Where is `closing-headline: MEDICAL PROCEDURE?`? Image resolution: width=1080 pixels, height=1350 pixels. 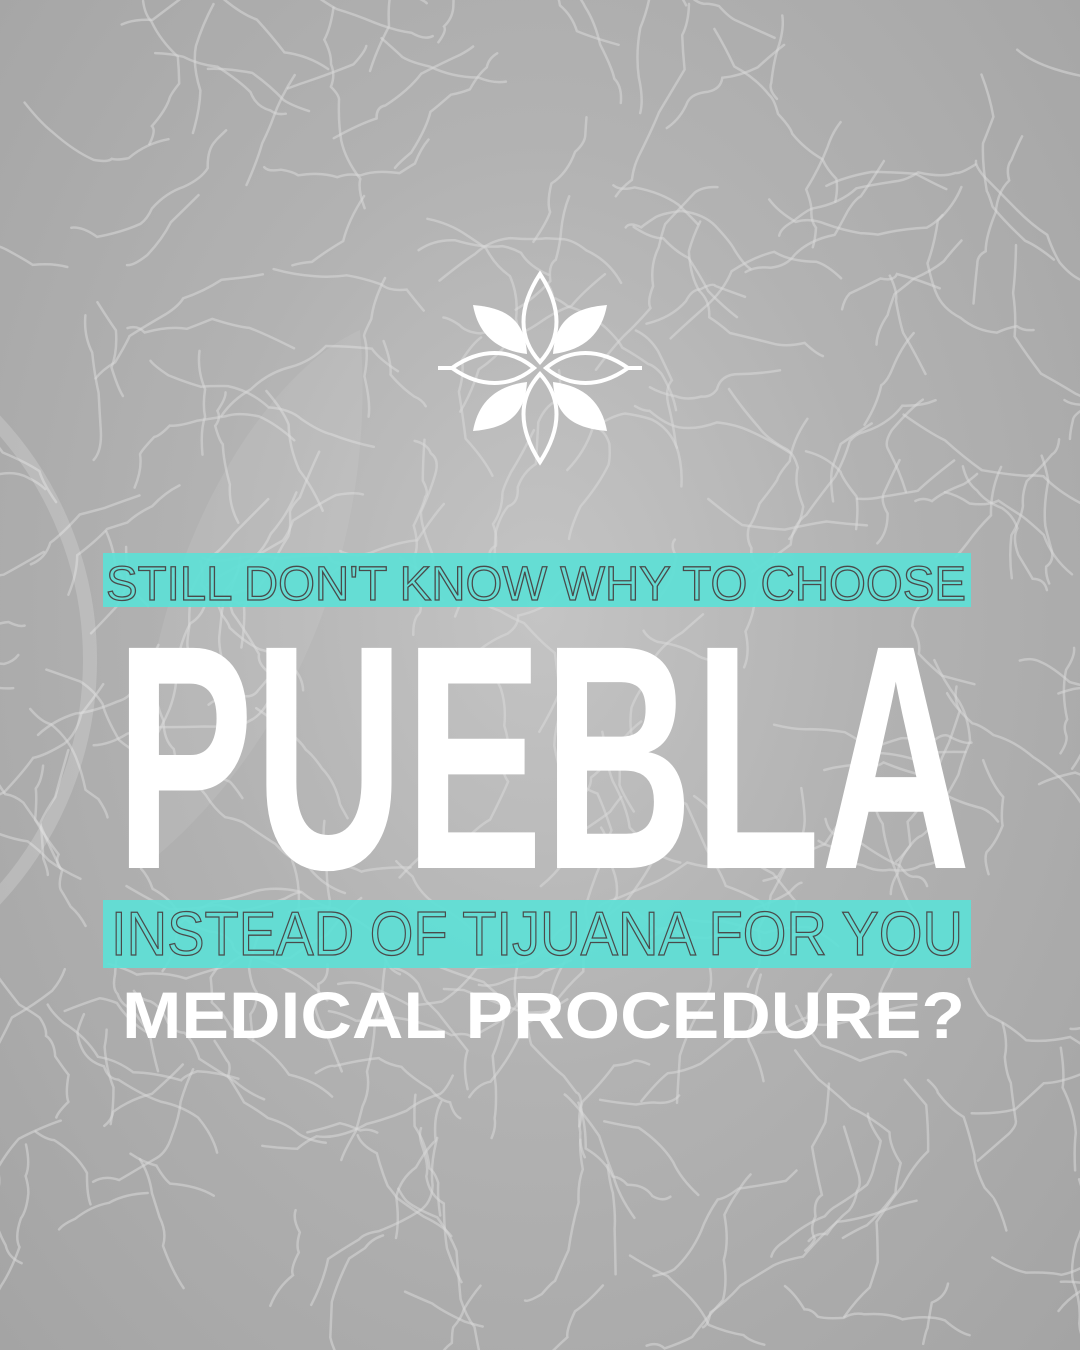 closing-headline: MEDICAL PROCEDURE? is located at coordinates (543, 1015).